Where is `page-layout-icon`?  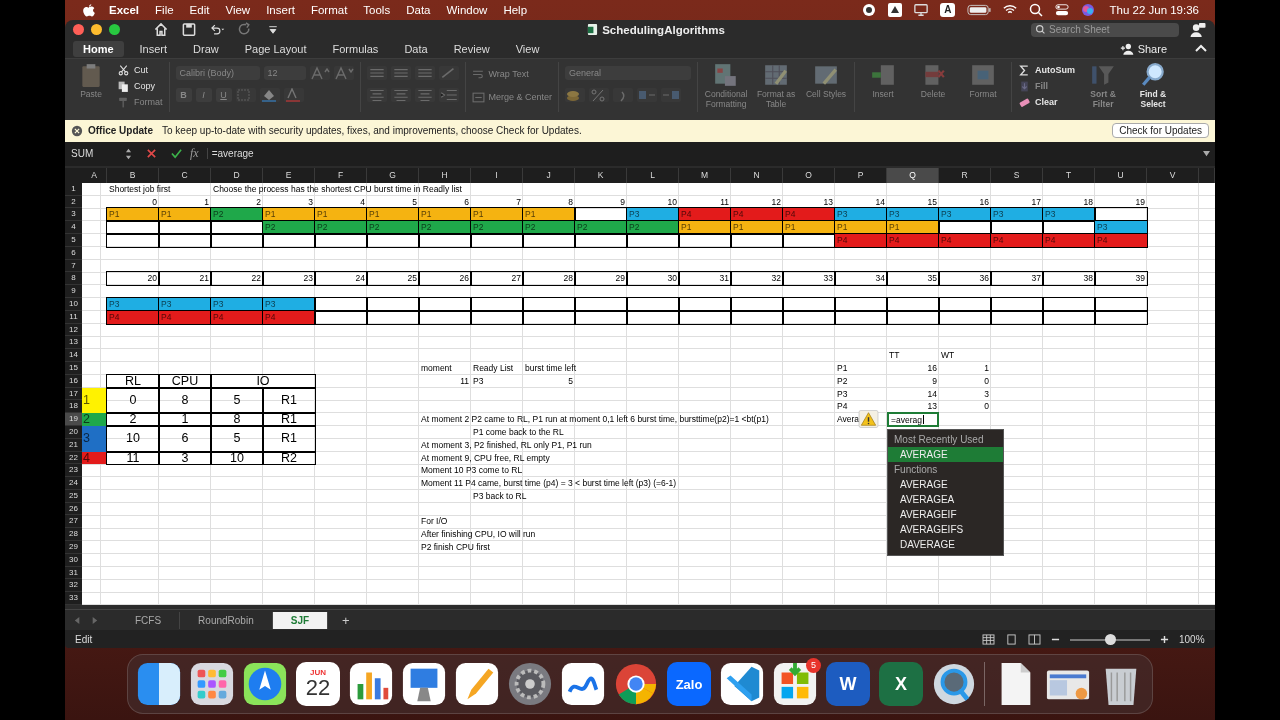
page-layout-icon is located at coordinates (1011, 639).